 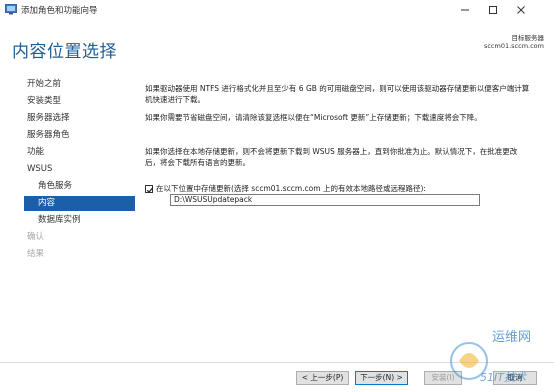 What do you see at coordinates (277, 43) in the screenshot?
I see `wizard-header: 内容位置选择 目标服务器 sccm01.sccm.com` at bounding box center [277, 43].